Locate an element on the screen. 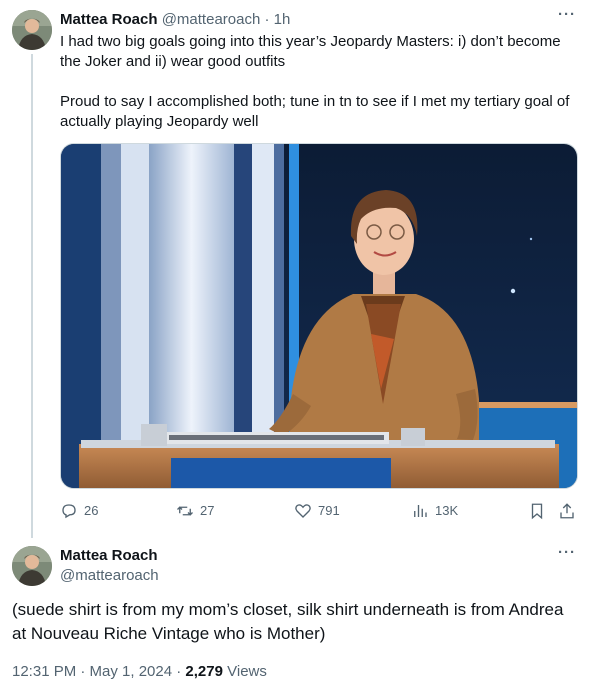 This screenshot has height=691, width=592. views-count: 13K is located at coordinates (447, 510).